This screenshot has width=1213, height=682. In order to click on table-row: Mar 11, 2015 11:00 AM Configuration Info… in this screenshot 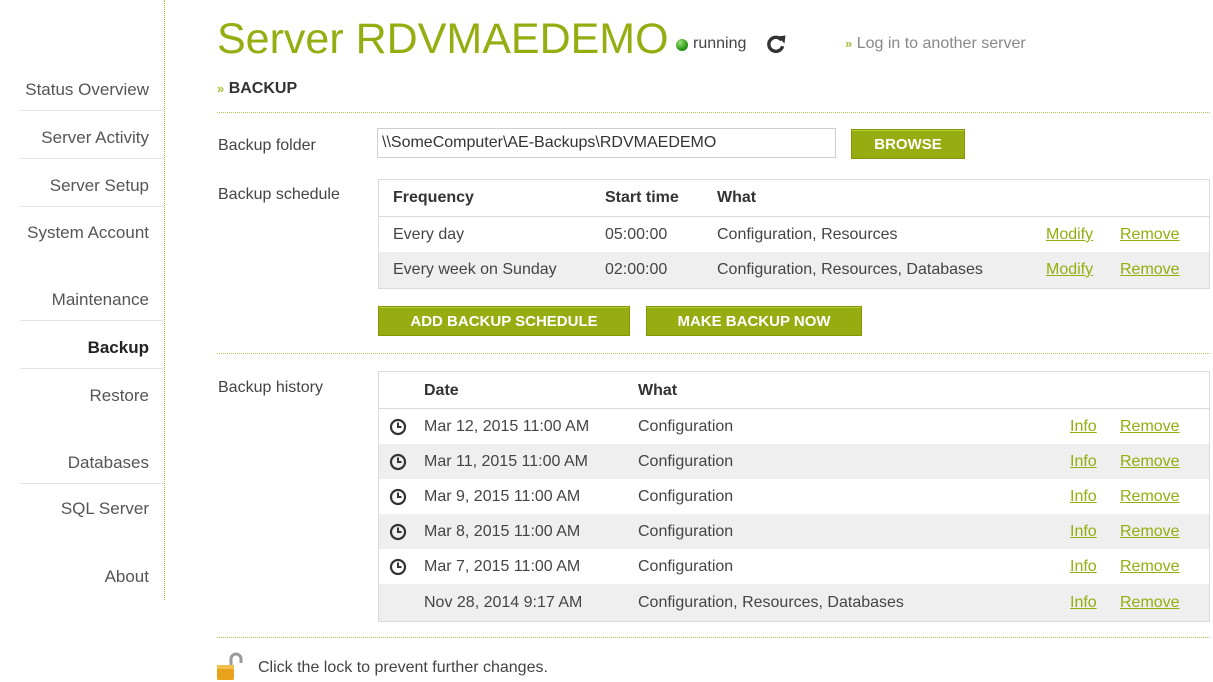, I will do `click(794, 461)`.